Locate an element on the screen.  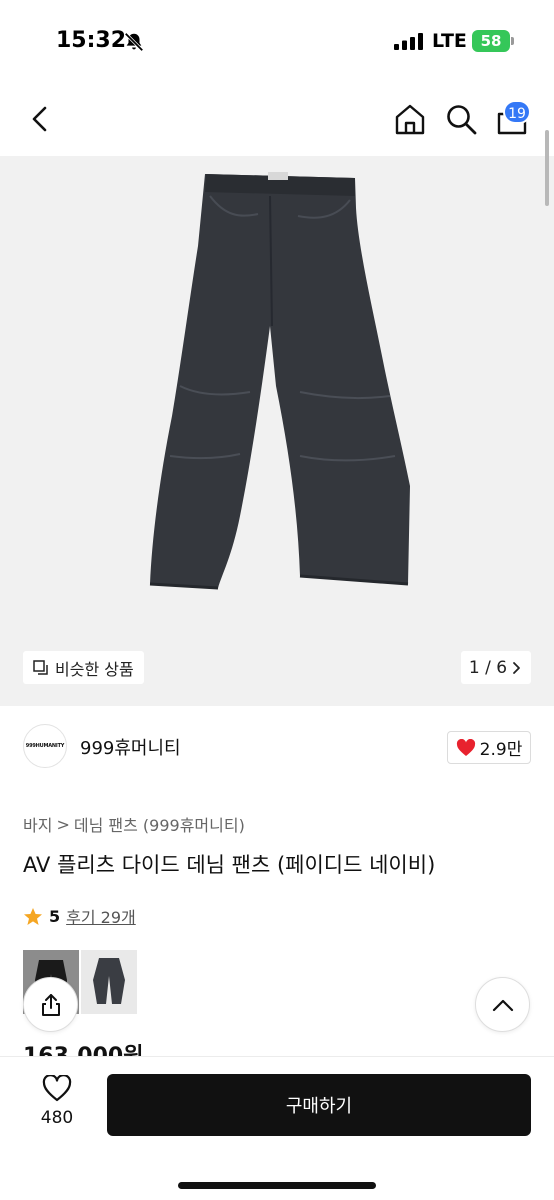
similar-products-button: 비슷한 상품 is located at coordinates (83, 667).